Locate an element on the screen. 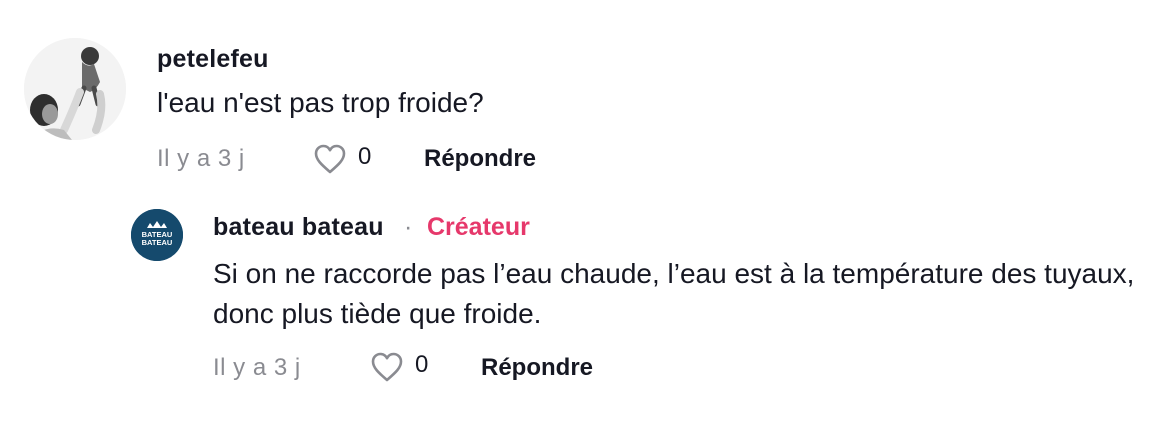 This screenshot has width=1166, height=422. creator-badge: Créateur is located at coordinates (478, 227).